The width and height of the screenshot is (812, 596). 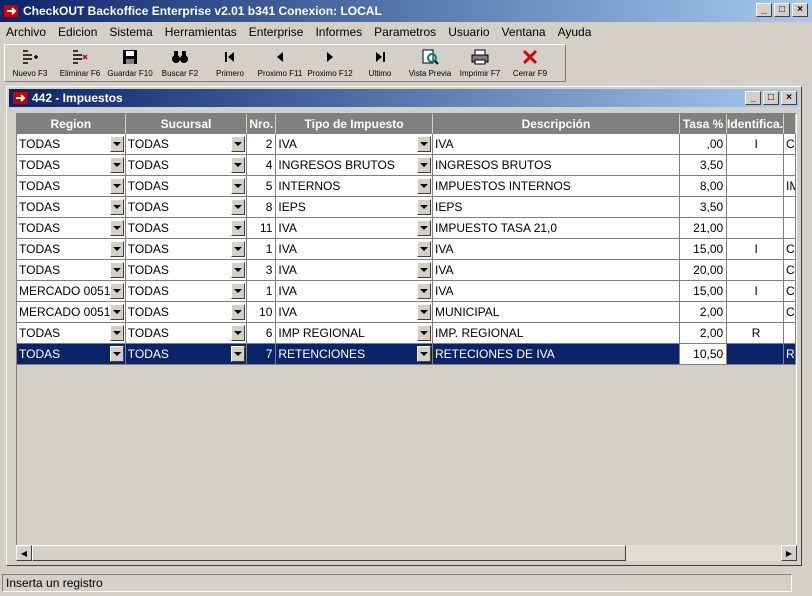 What do you see at coordinates (468, 32) in the screenshot?
I see `menu-usuario: Usuario` at bounding box center [468, 32].